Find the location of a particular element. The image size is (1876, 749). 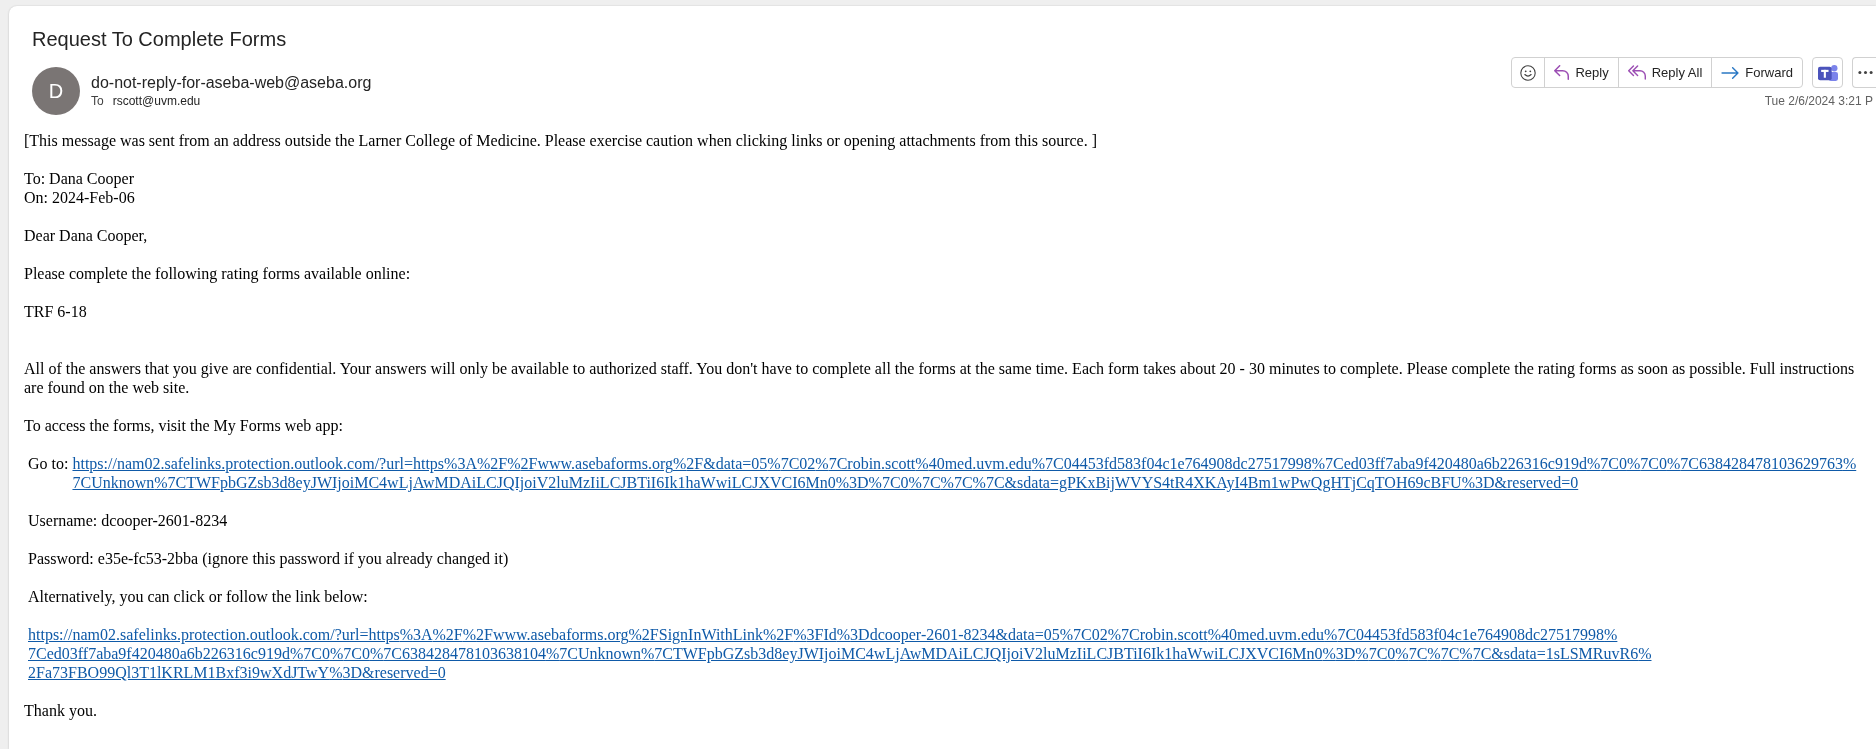

body-line: To: Dana Cooper is located at coordinates (79, 178).